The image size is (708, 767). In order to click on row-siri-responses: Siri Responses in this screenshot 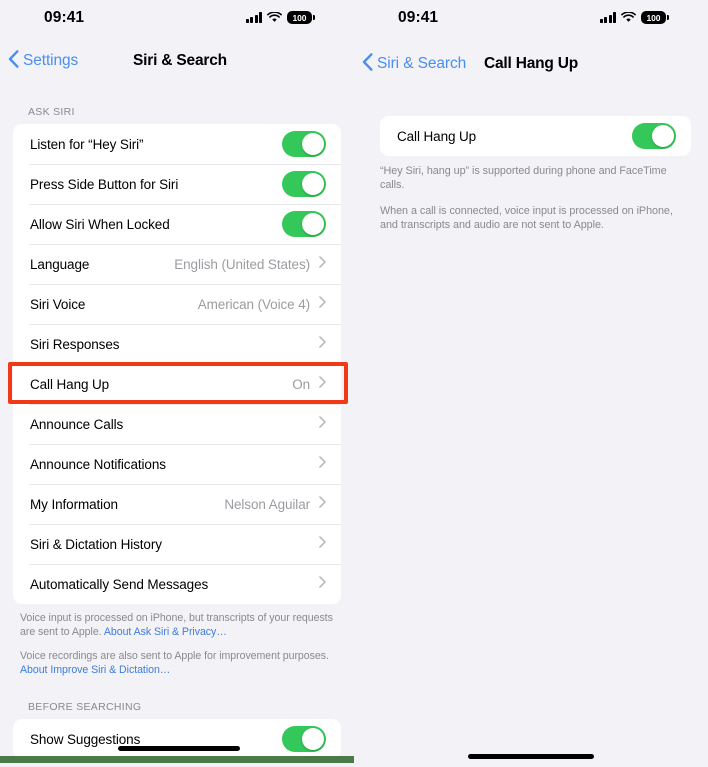, I will do `click(177, 344)`.